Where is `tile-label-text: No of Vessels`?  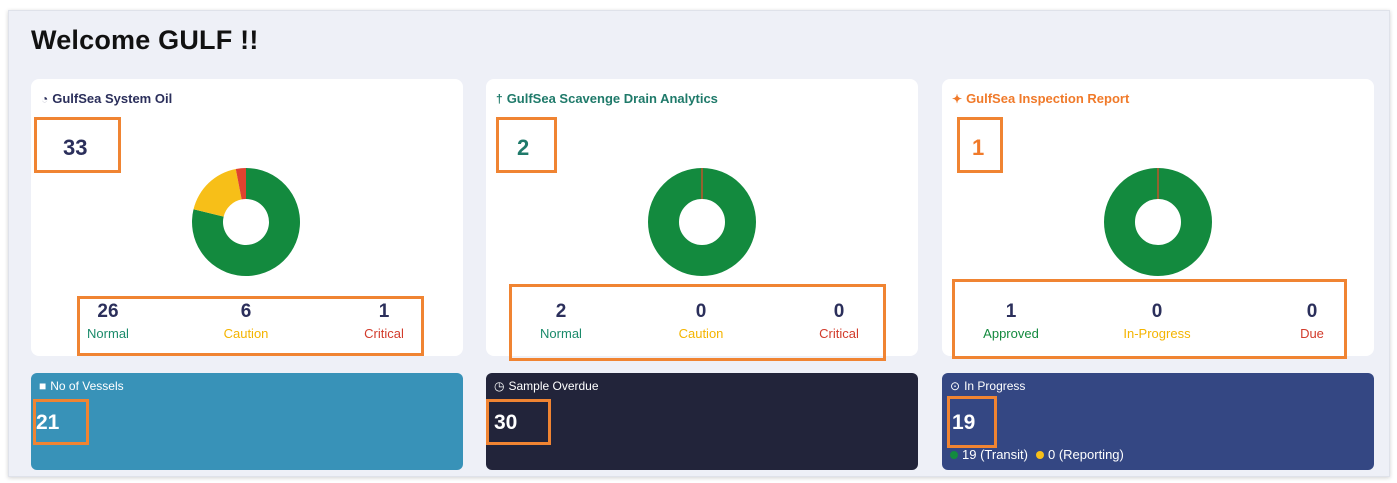 tile-label-text: No of Vessels is located at coordinates (87, 386).